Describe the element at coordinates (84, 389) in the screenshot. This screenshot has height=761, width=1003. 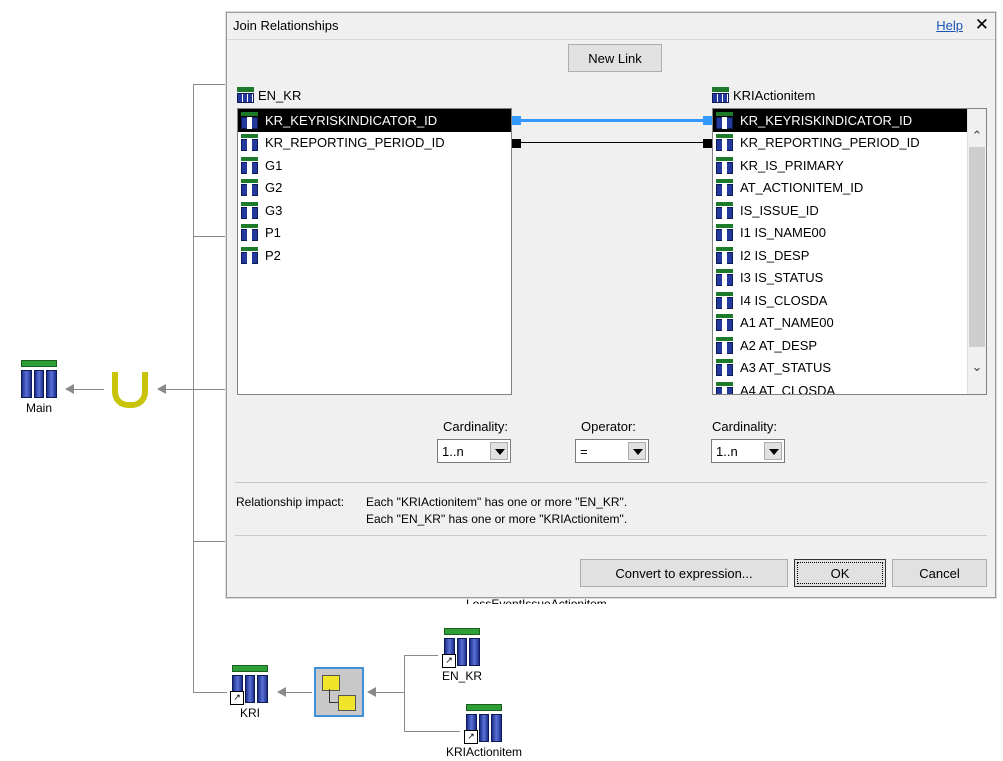
I see `arrow-to-main` at that location.